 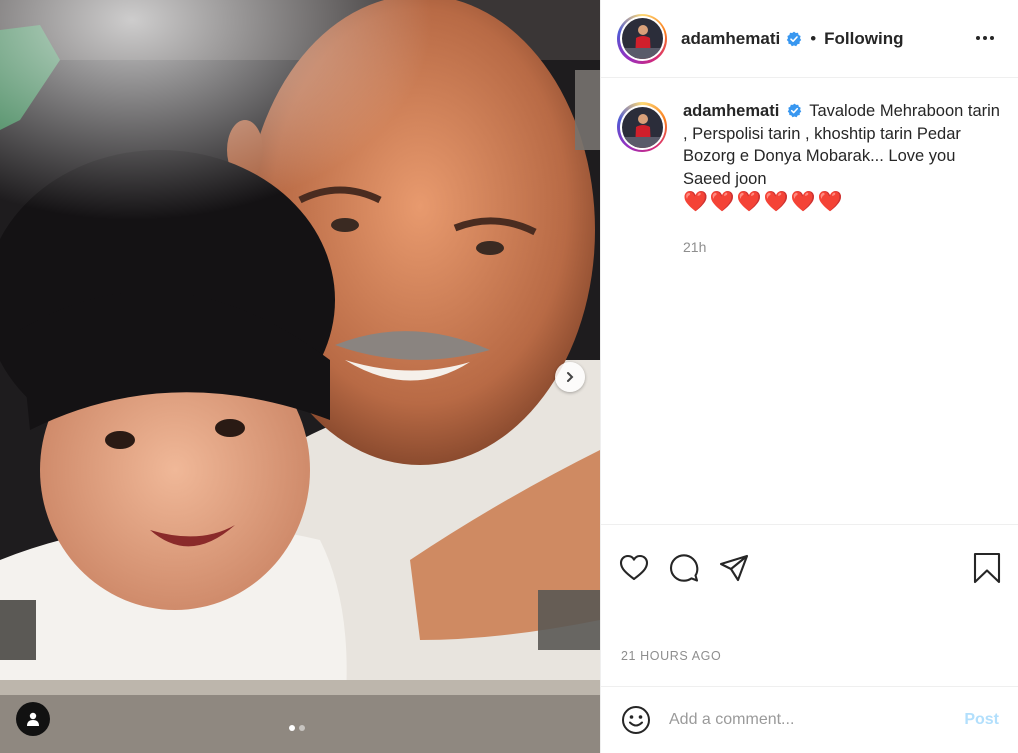 I want to click on comment-button, so click(x=684, y=568).